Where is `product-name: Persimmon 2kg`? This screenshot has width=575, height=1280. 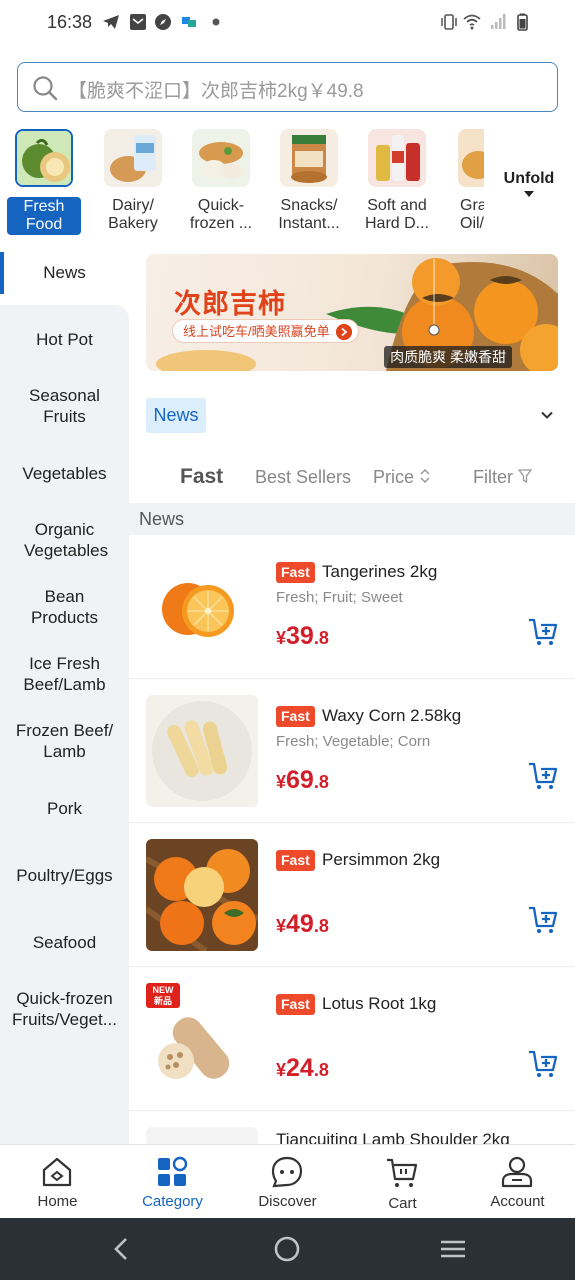
product-name: Persimmon 2kg is located at coordinates (381, 859).